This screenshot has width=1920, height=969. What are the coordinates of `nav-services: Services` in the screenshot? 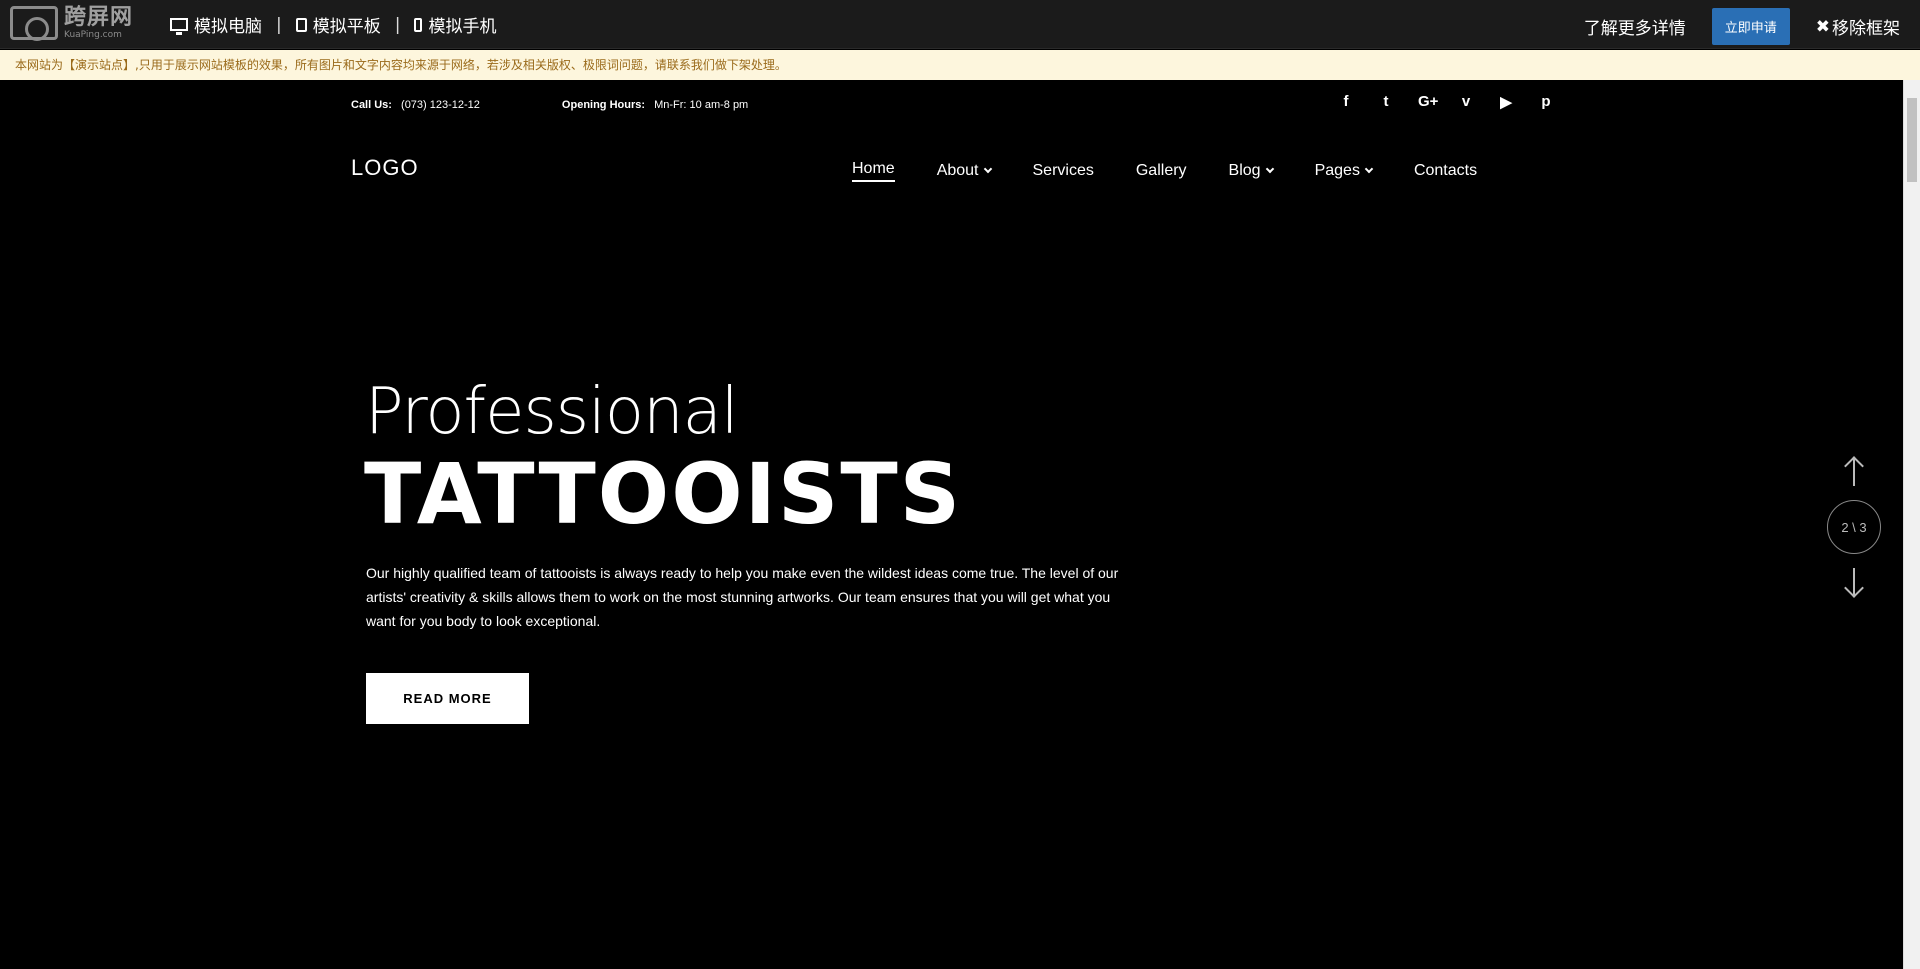 It's located at (1063, 171).